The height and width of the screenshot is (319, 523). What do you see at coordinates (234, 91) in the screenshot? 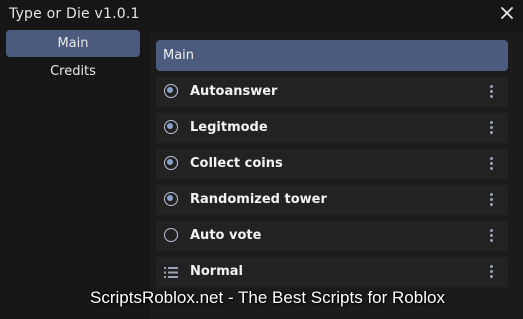
I see `row-label: Autoanswer` at bounding box center [234, 91].